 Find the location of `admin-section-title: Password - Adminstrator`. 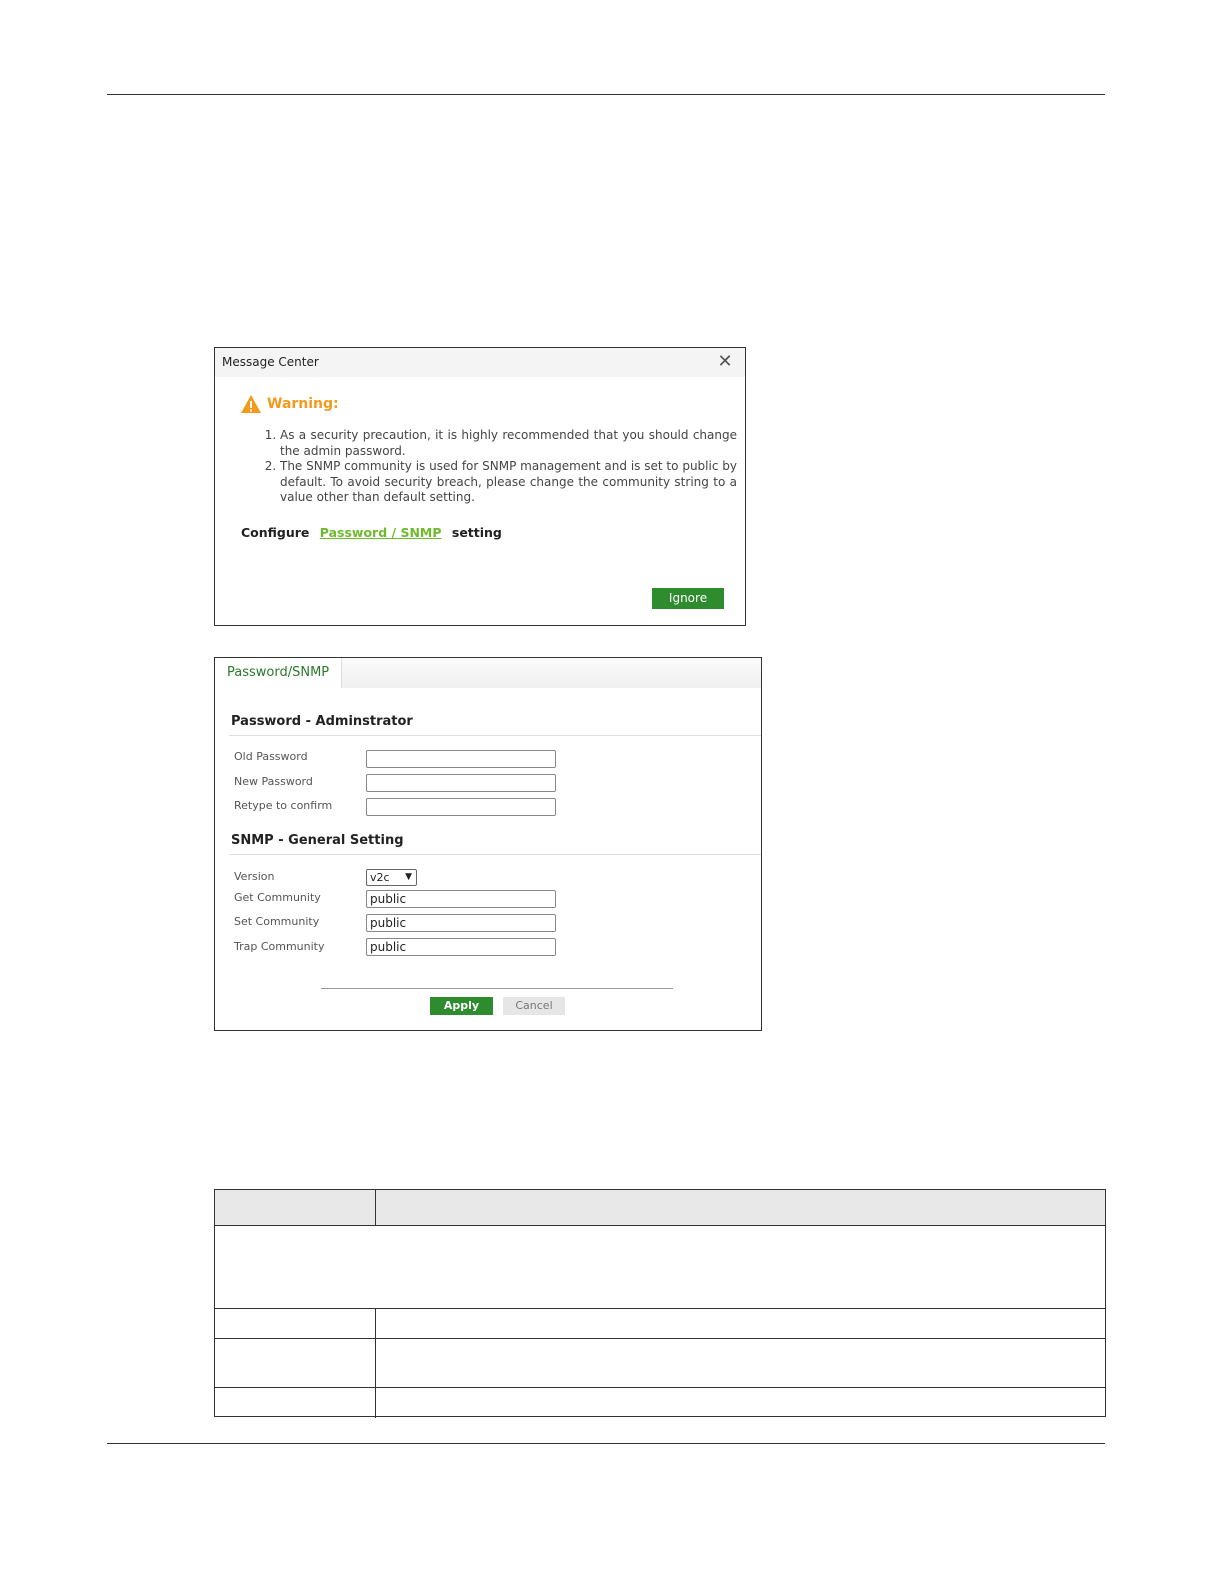

admin-section-title: Password - Adminstrator is located at coordinates (322, 721).